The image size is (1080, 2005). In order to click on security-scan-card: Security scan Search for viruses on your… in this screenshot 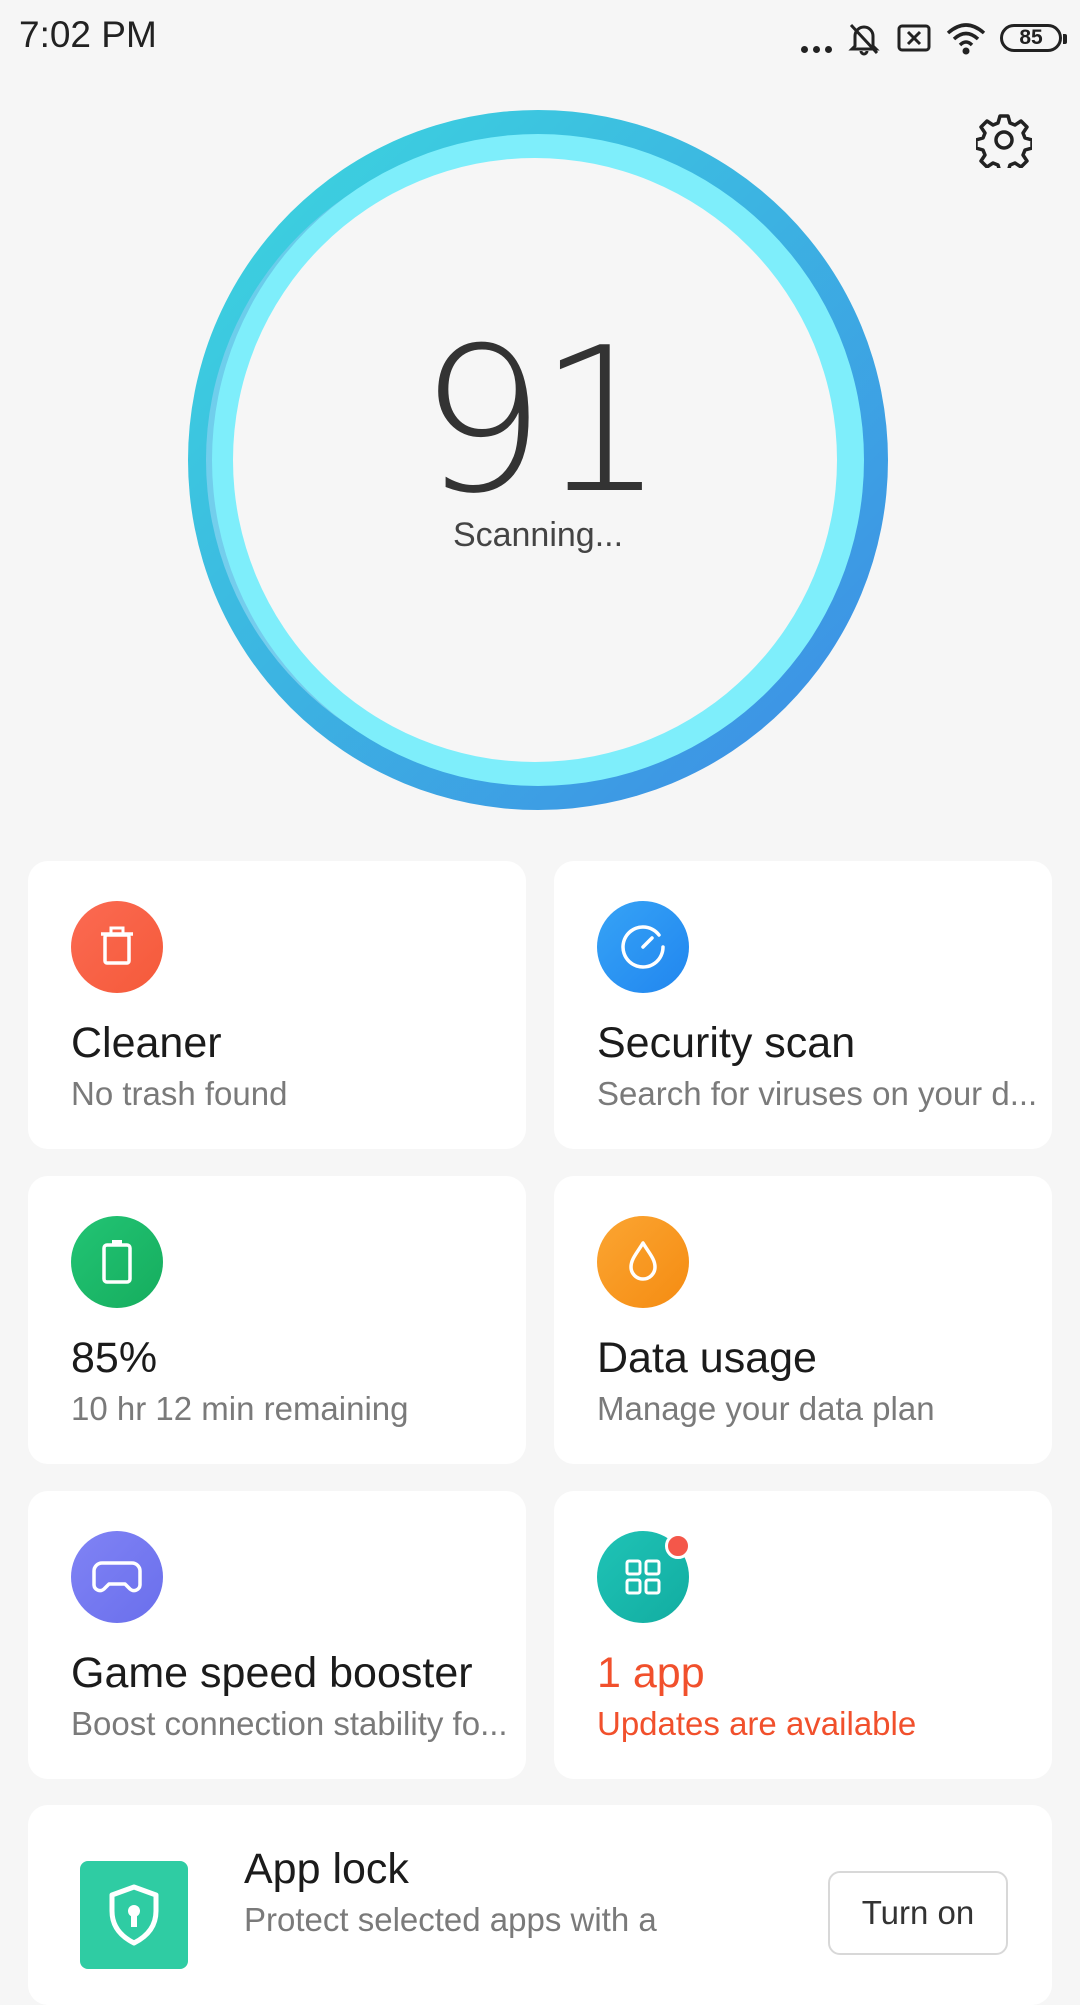, I will do `click(803, 1005)`.